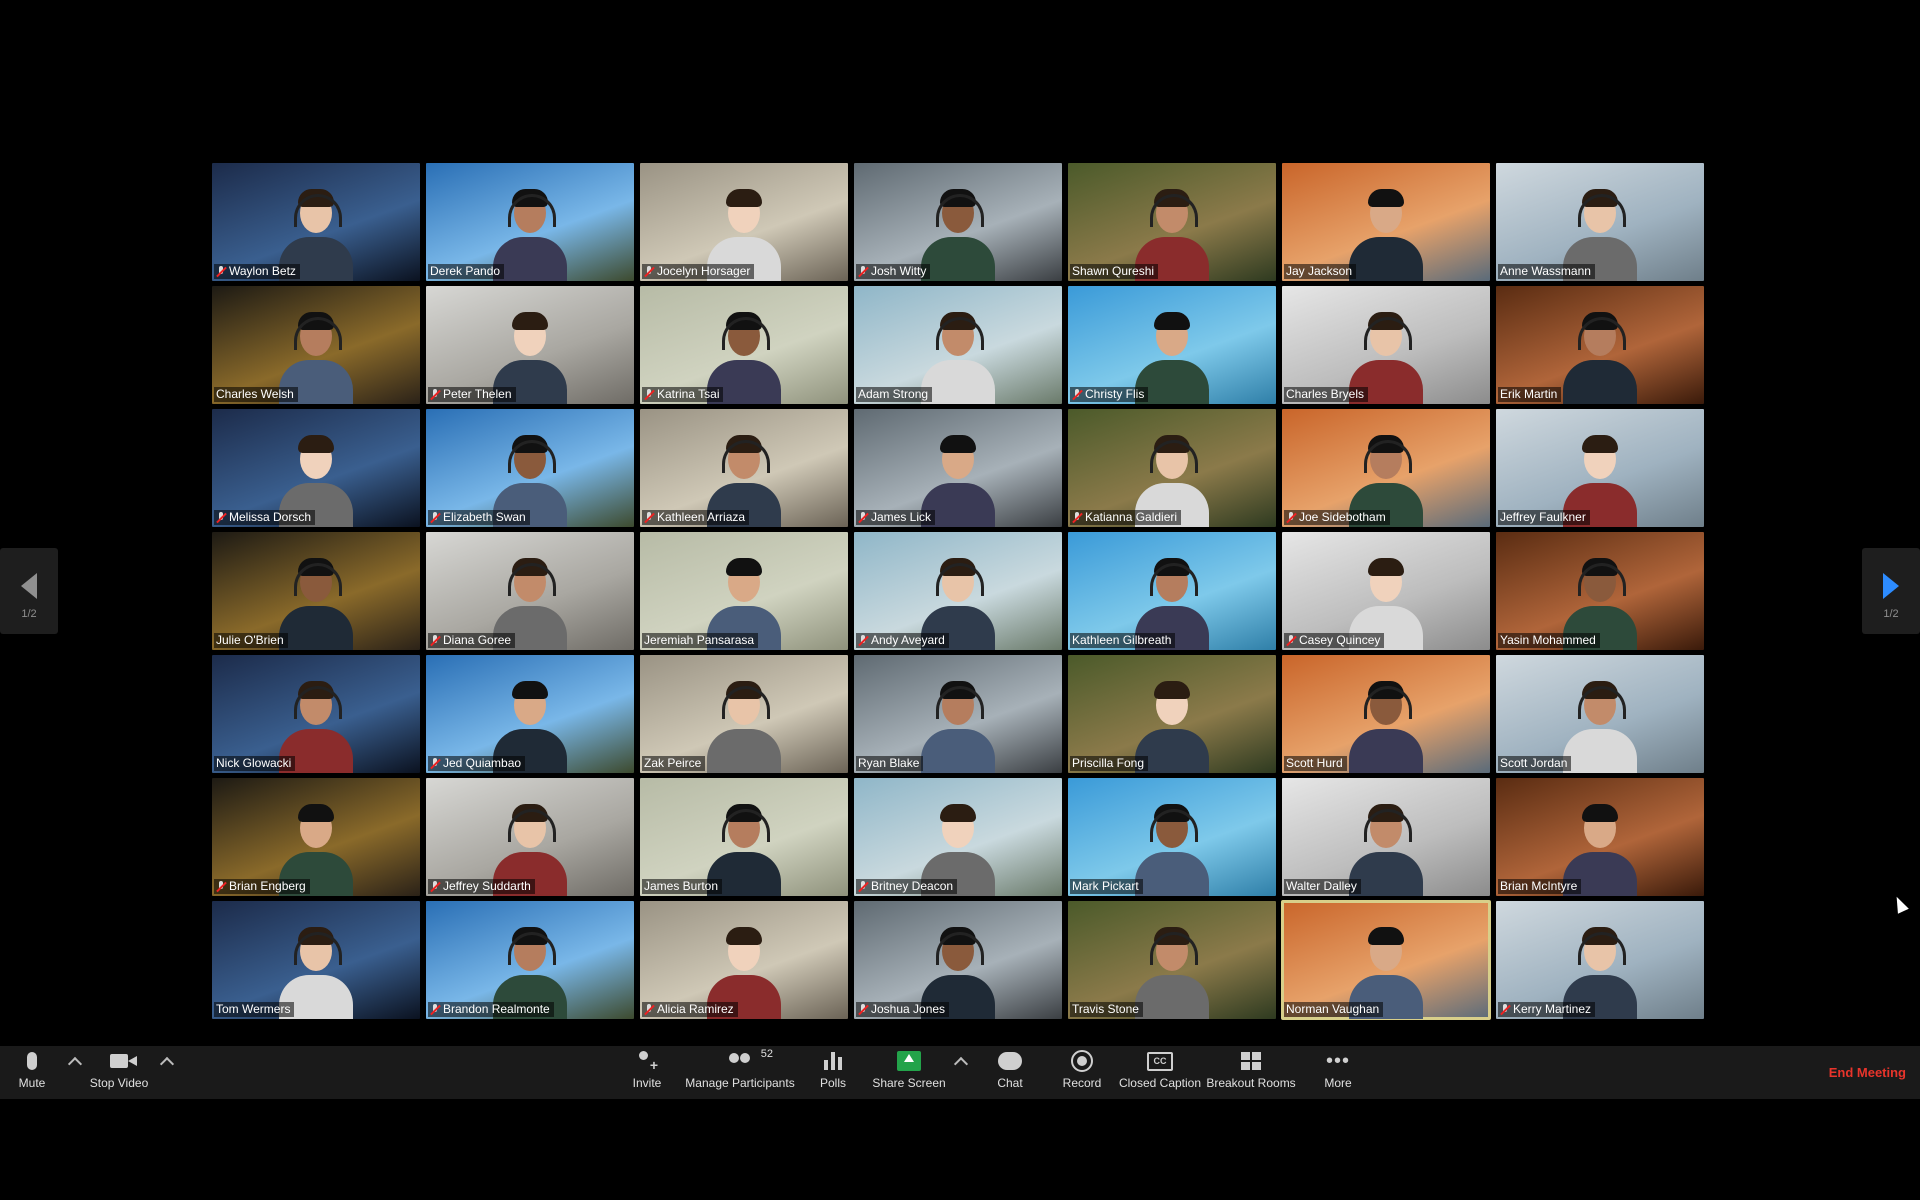 The width and height of the screenshot is (1920, 1200). I want to click on participant-video-tile: Kathleen Arriaza, so click(744, 468).